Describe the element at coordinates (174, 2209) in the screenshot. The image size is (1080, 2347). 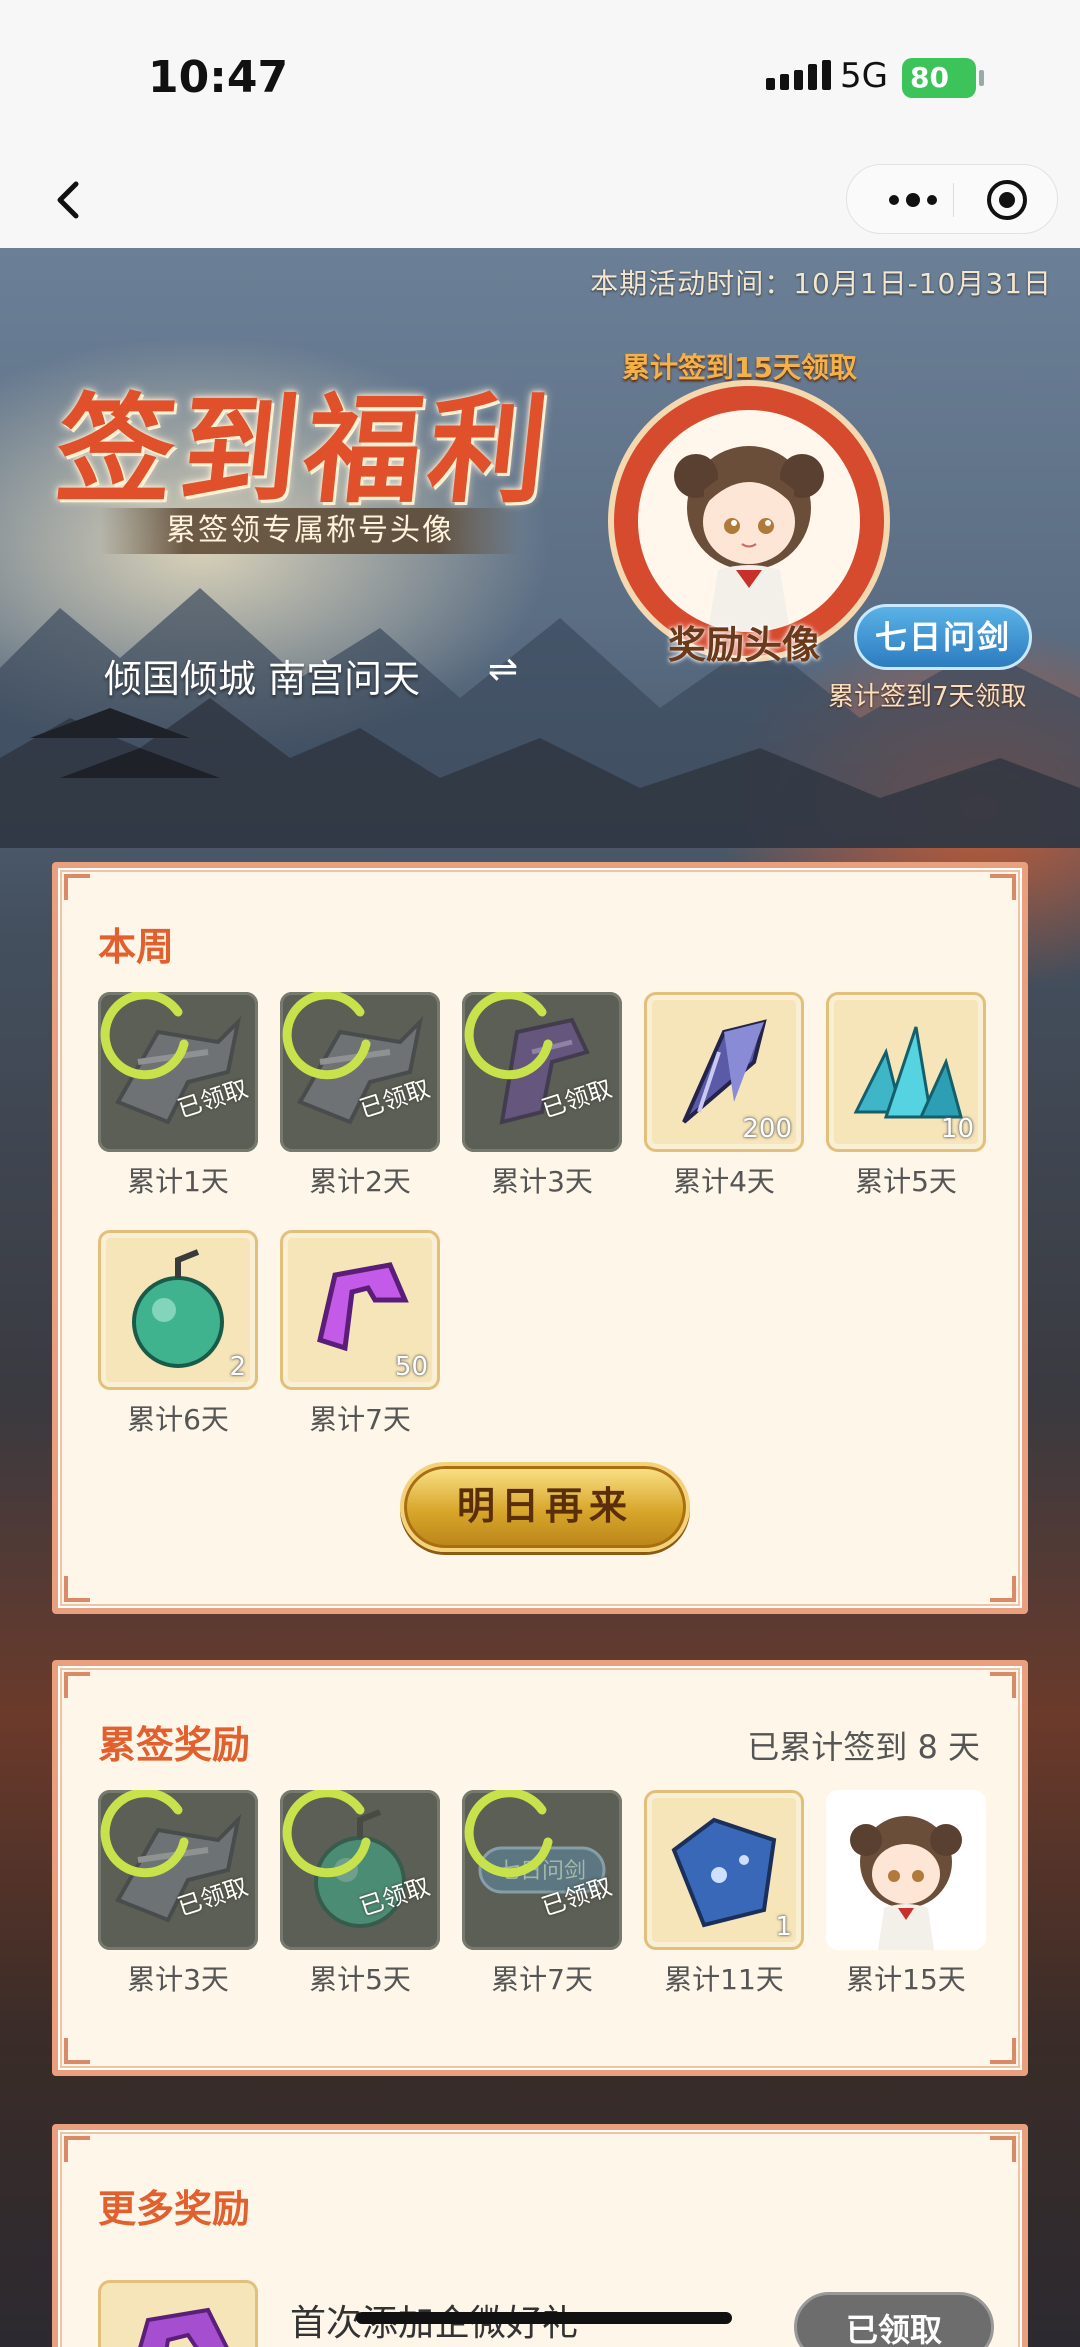
I see `more-title: 更多奖励` at that location.